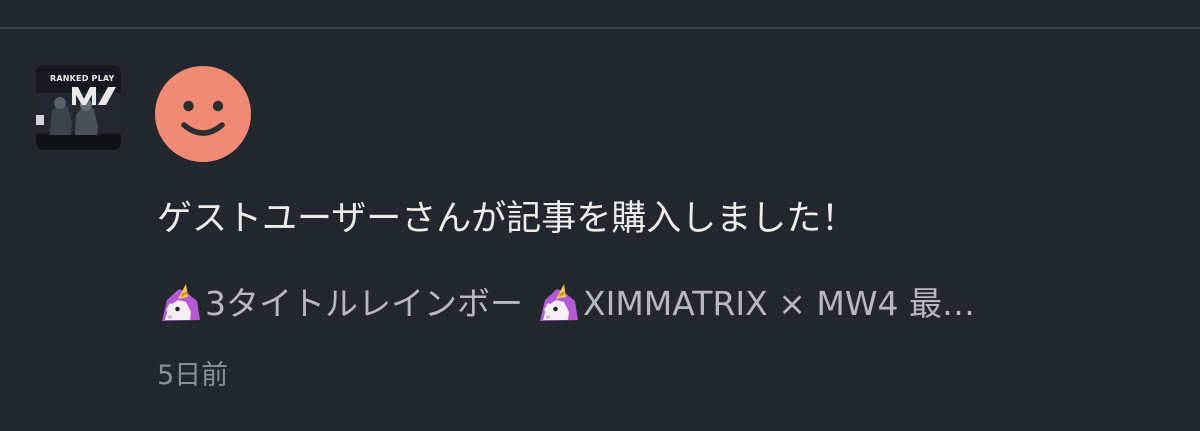 The image size is (1200, 431). I want to click on article-thumbnail: RANKED PLAY, so click(78, 107).